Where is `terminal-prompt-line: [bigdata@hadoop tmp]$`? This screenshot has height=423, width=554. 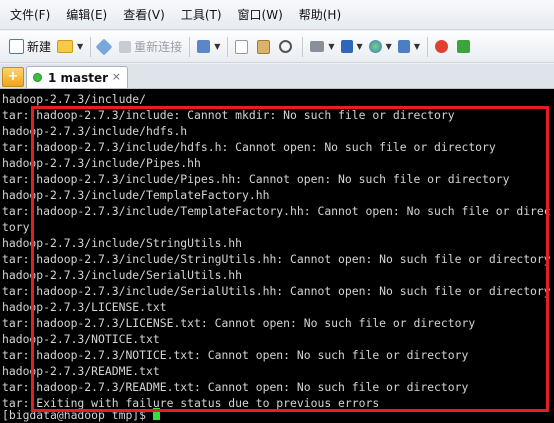
terminal-prompt-line: [bigdata@hadoop tmp]$ is located at coordinates (81, 415).